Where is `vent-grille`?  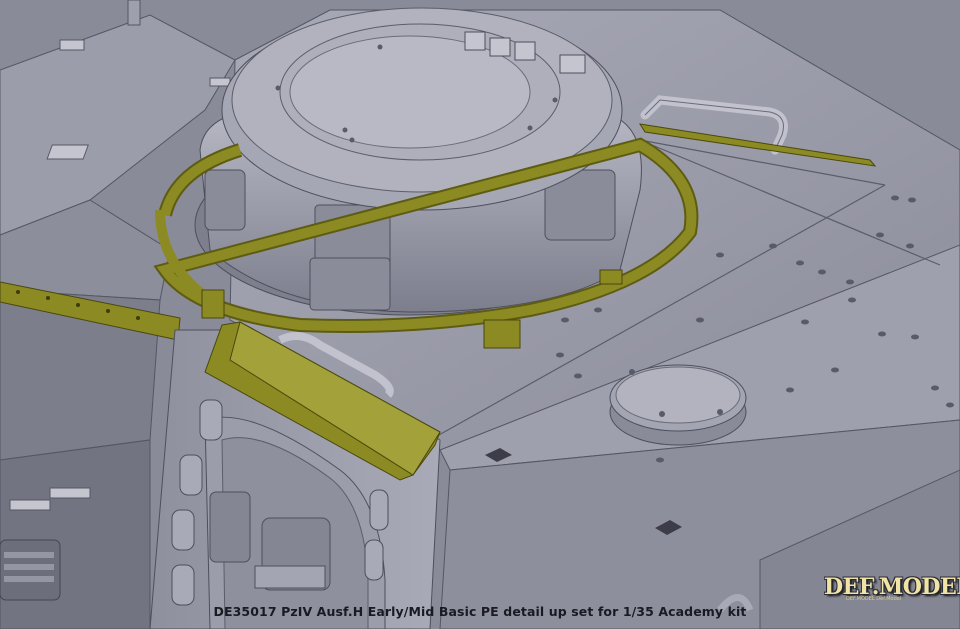 vent-grille is located at coordinates (30, 570).